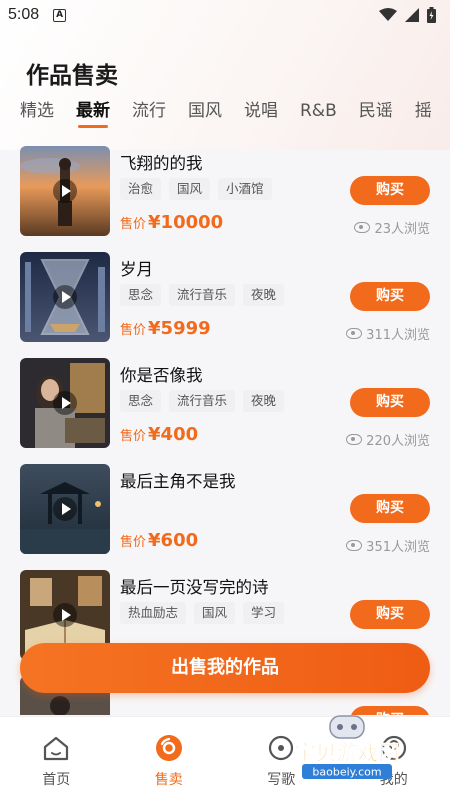 This screenshot has height=800, width=450. Describe the element at coordinates (225, 15) in the screenshot. I see `status-bar: 5:08 A` at that location.